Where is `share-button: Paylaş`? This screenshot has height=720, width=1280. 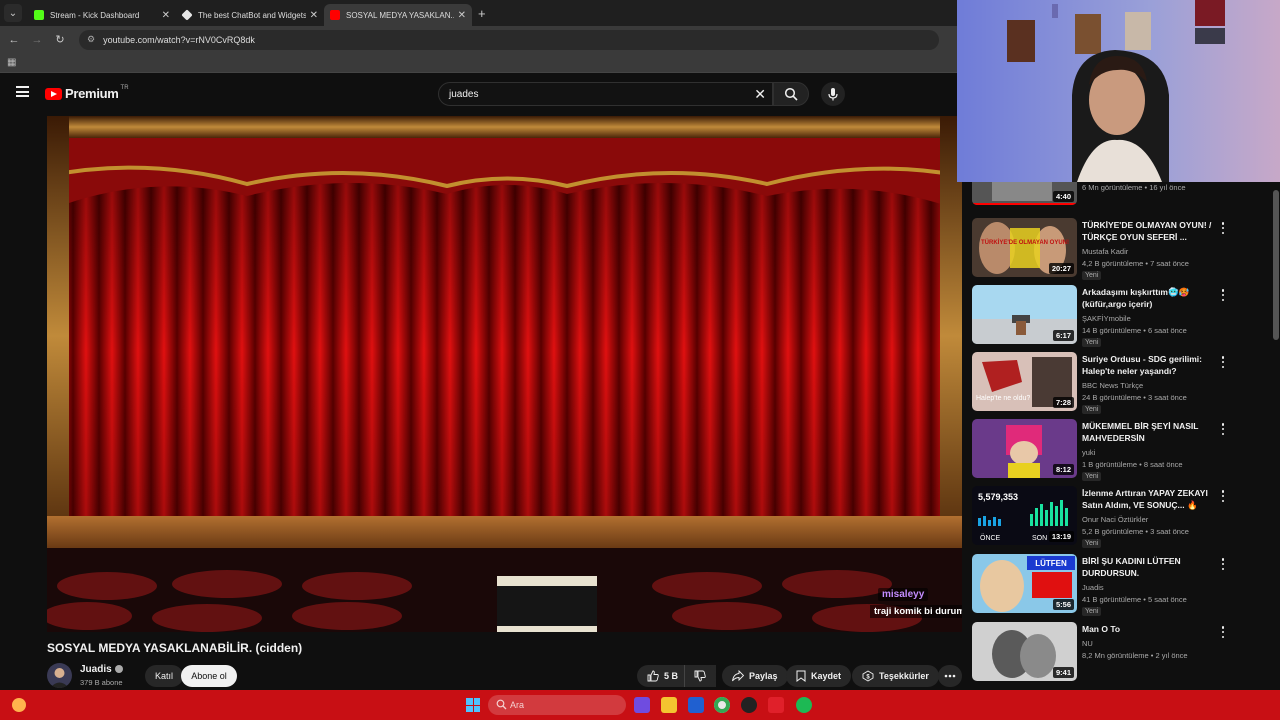
share-button: Paylaş is located at coordinates (755, 676).